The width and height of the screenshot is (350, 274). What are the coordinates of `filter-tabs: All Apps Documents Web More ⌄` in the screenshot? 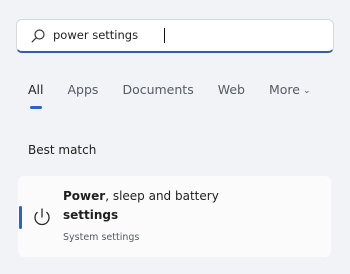 It's located at (181, 95).